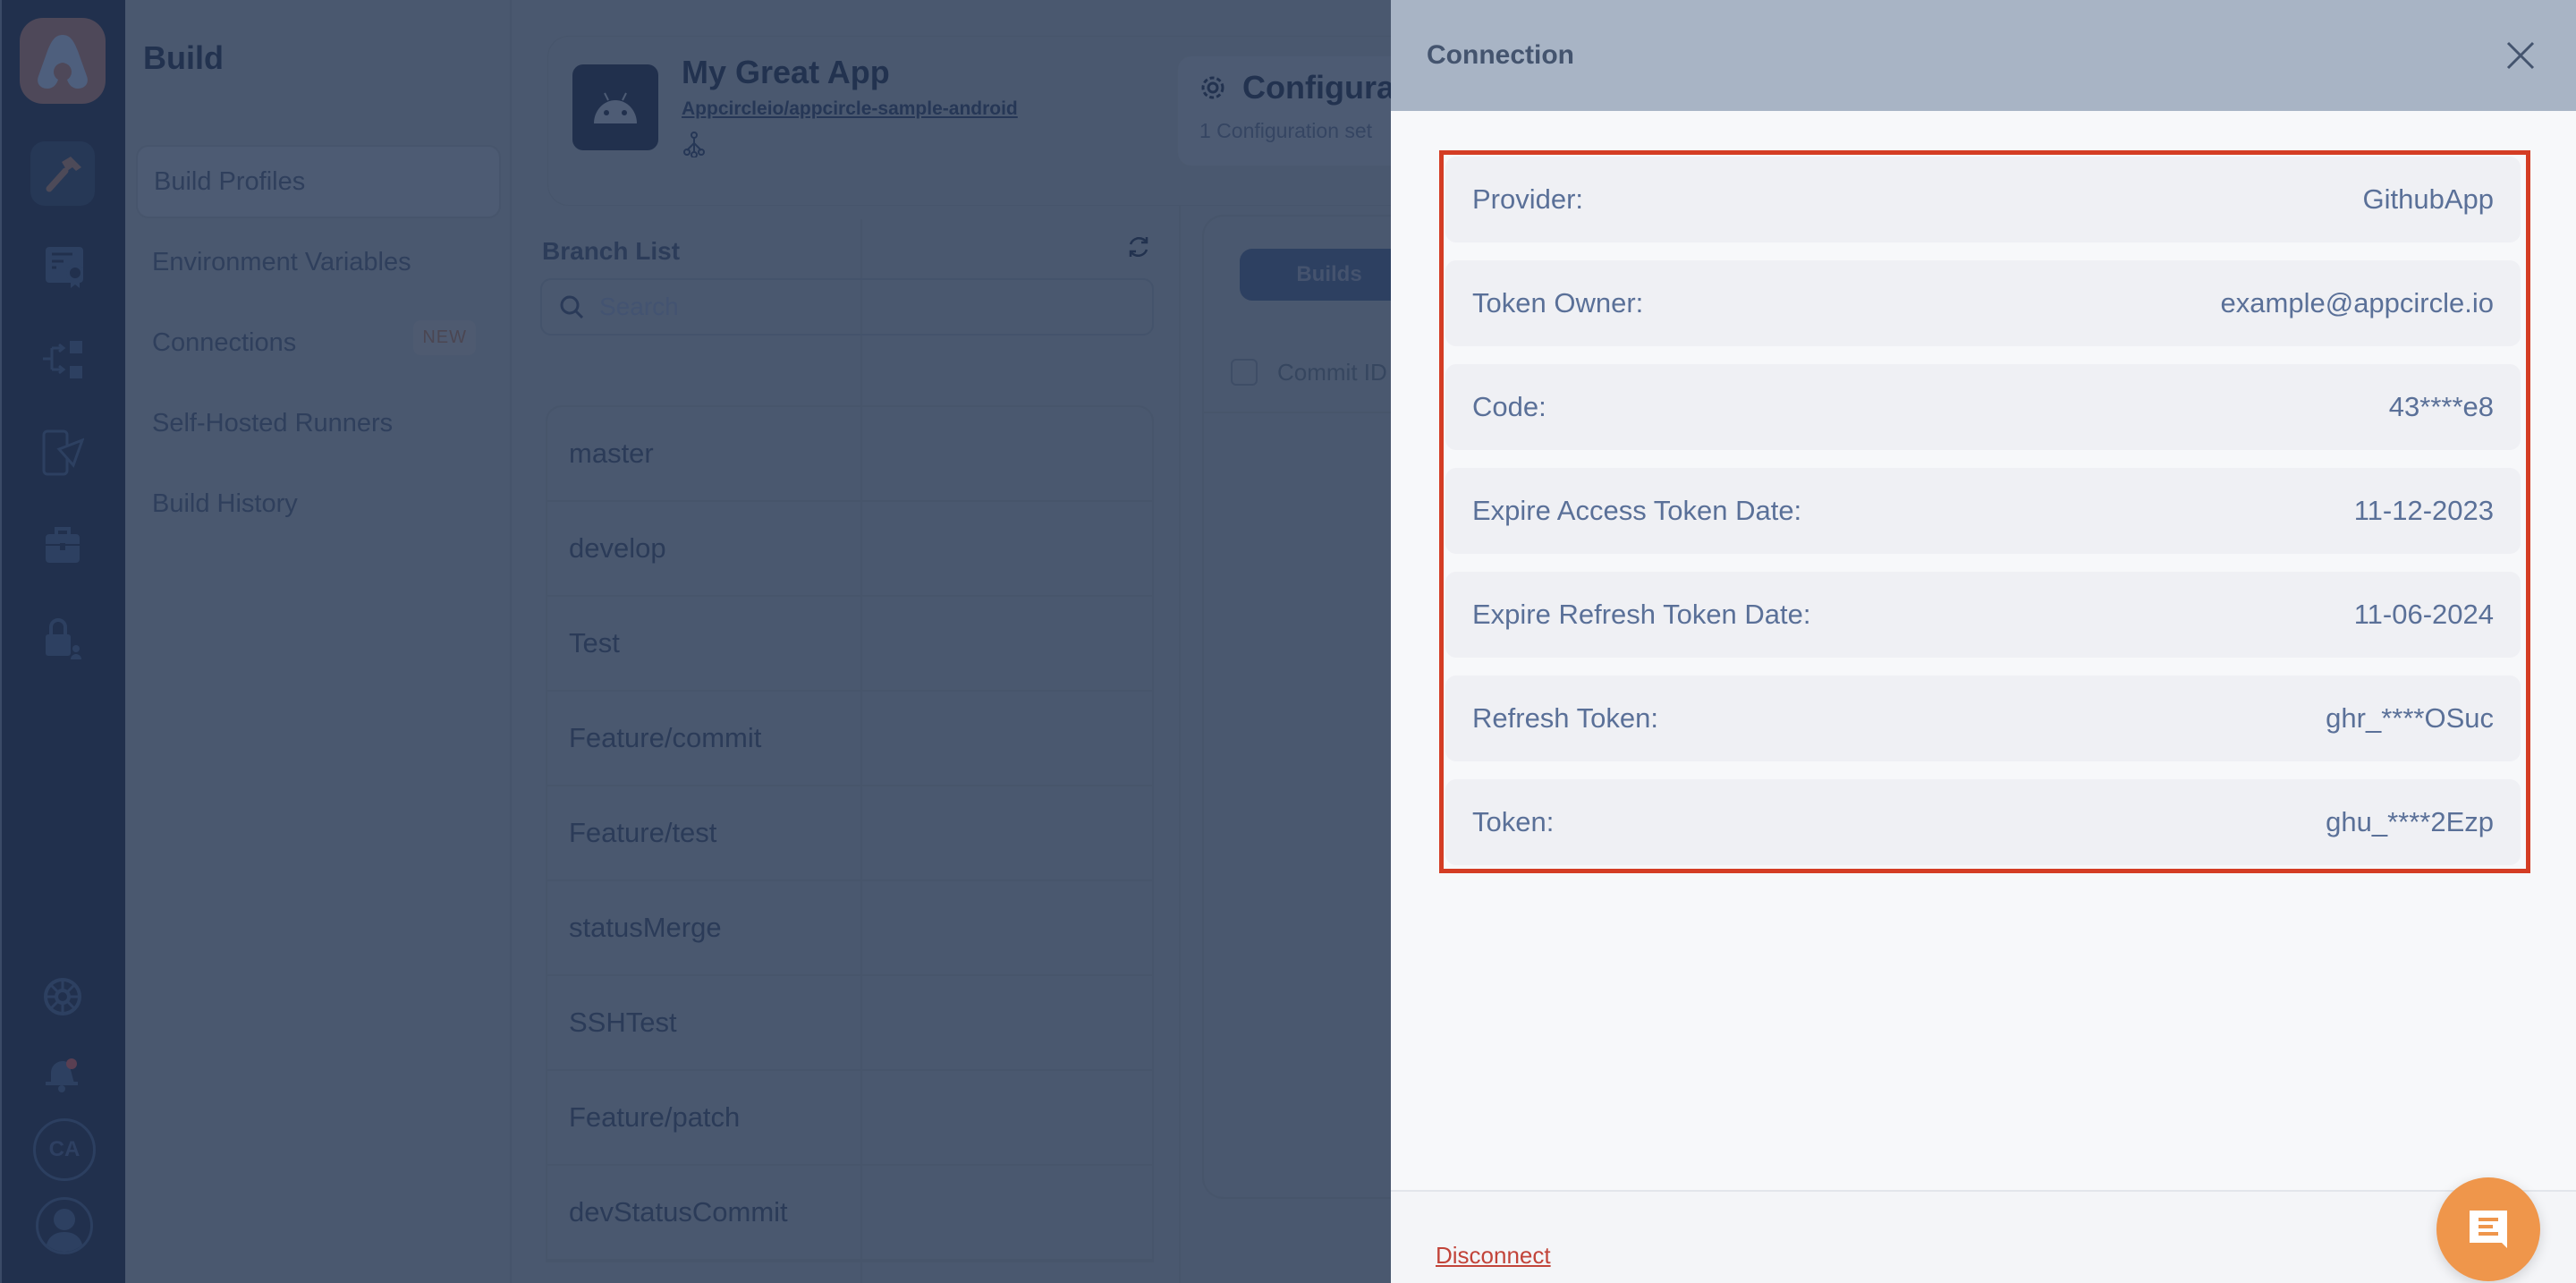 This screenshot has height=1283, width=2576. Describe the element at coordinates (786, 72) in the screenshot. I see `app-name: My Great App` at that location.